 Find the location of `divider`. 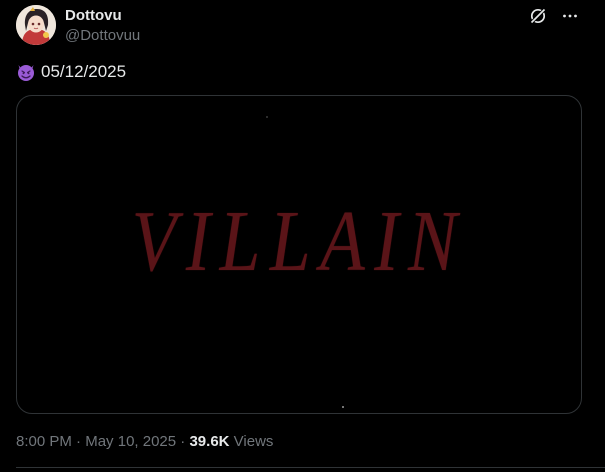

divider is located at coordinates (310, 467).